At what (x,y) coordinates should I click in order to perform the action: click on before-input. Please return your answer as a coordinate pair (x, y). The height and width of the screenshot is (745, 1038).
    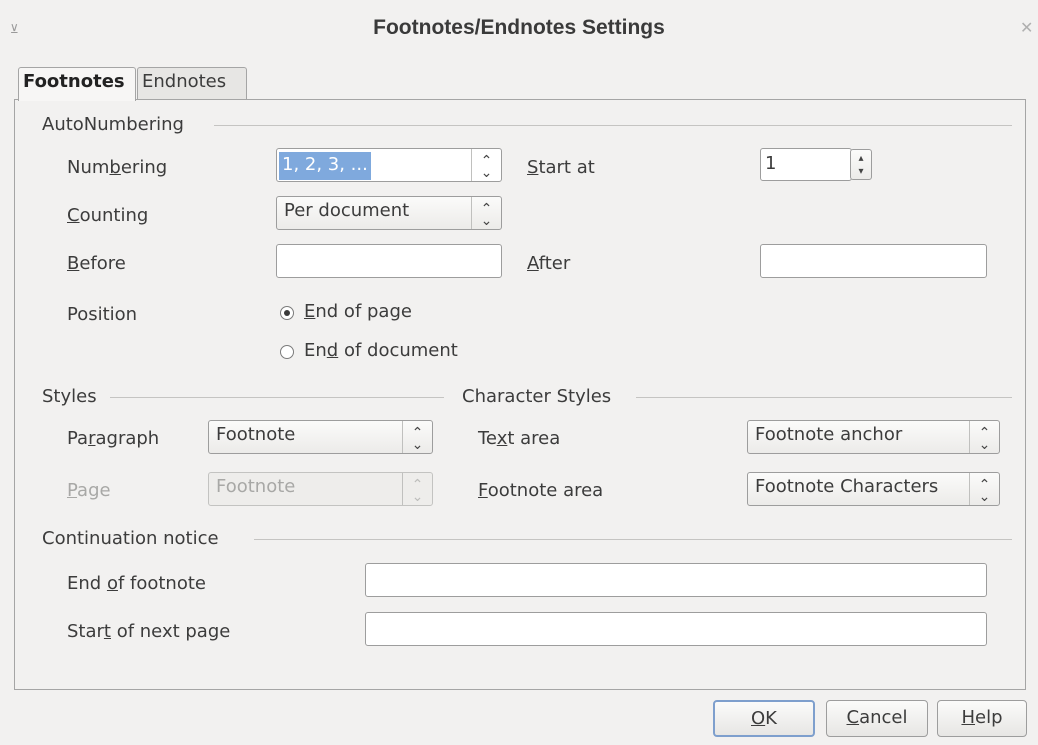
    Looking at the image, I should click on (389, 261).